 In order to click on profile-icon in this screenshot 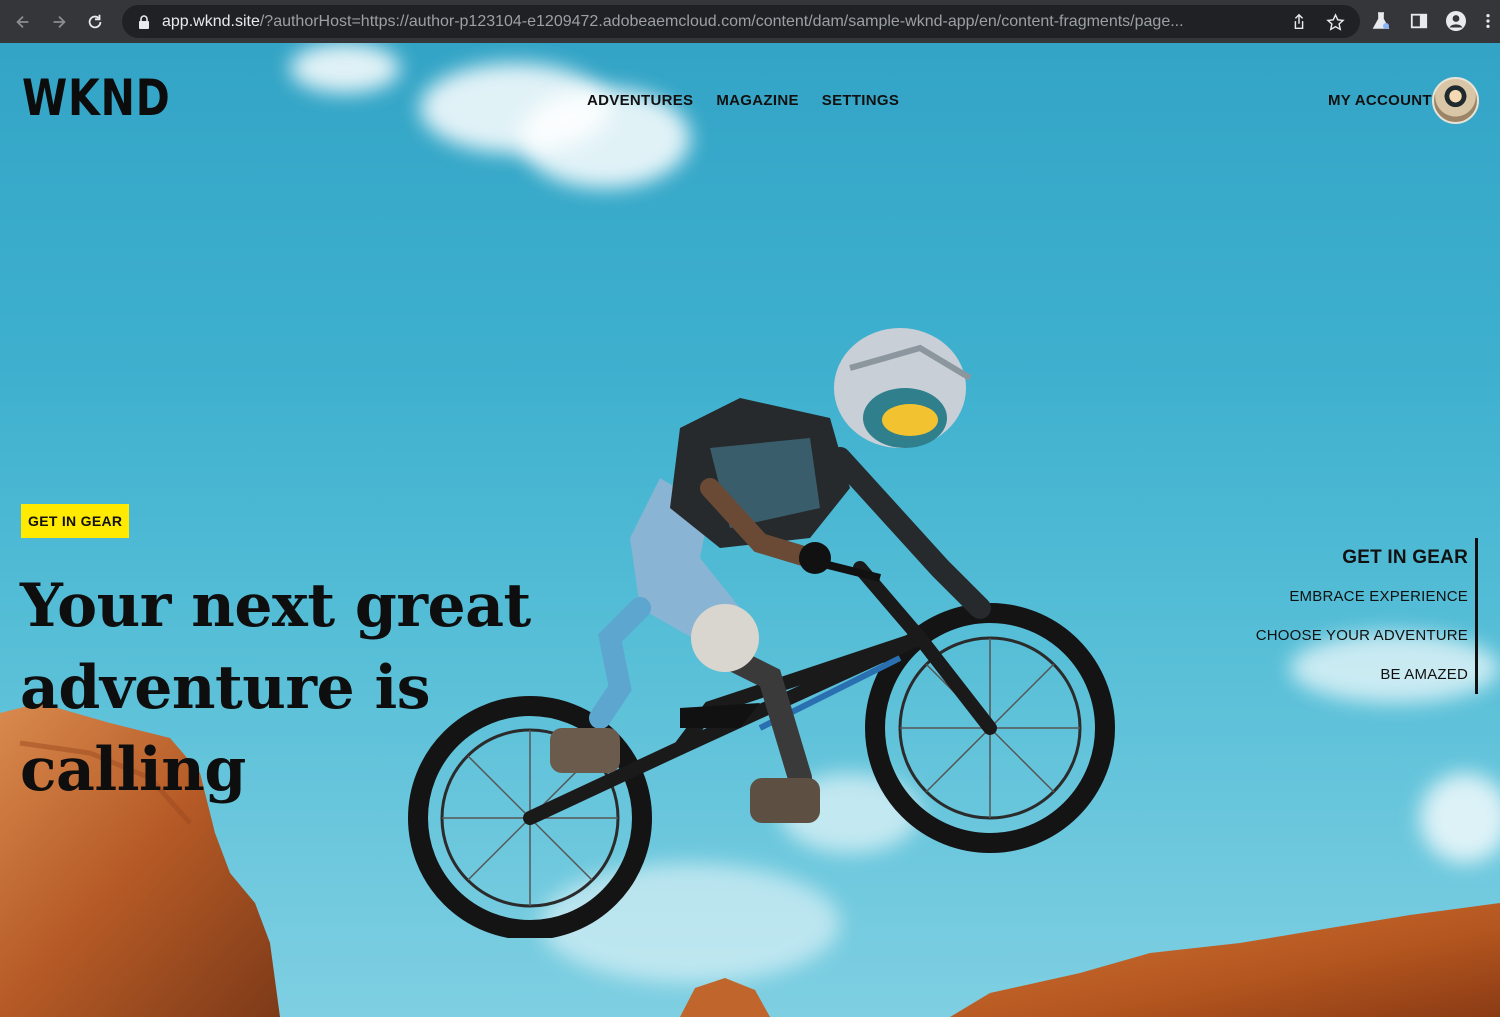, I will do `click(1456, 21)`.